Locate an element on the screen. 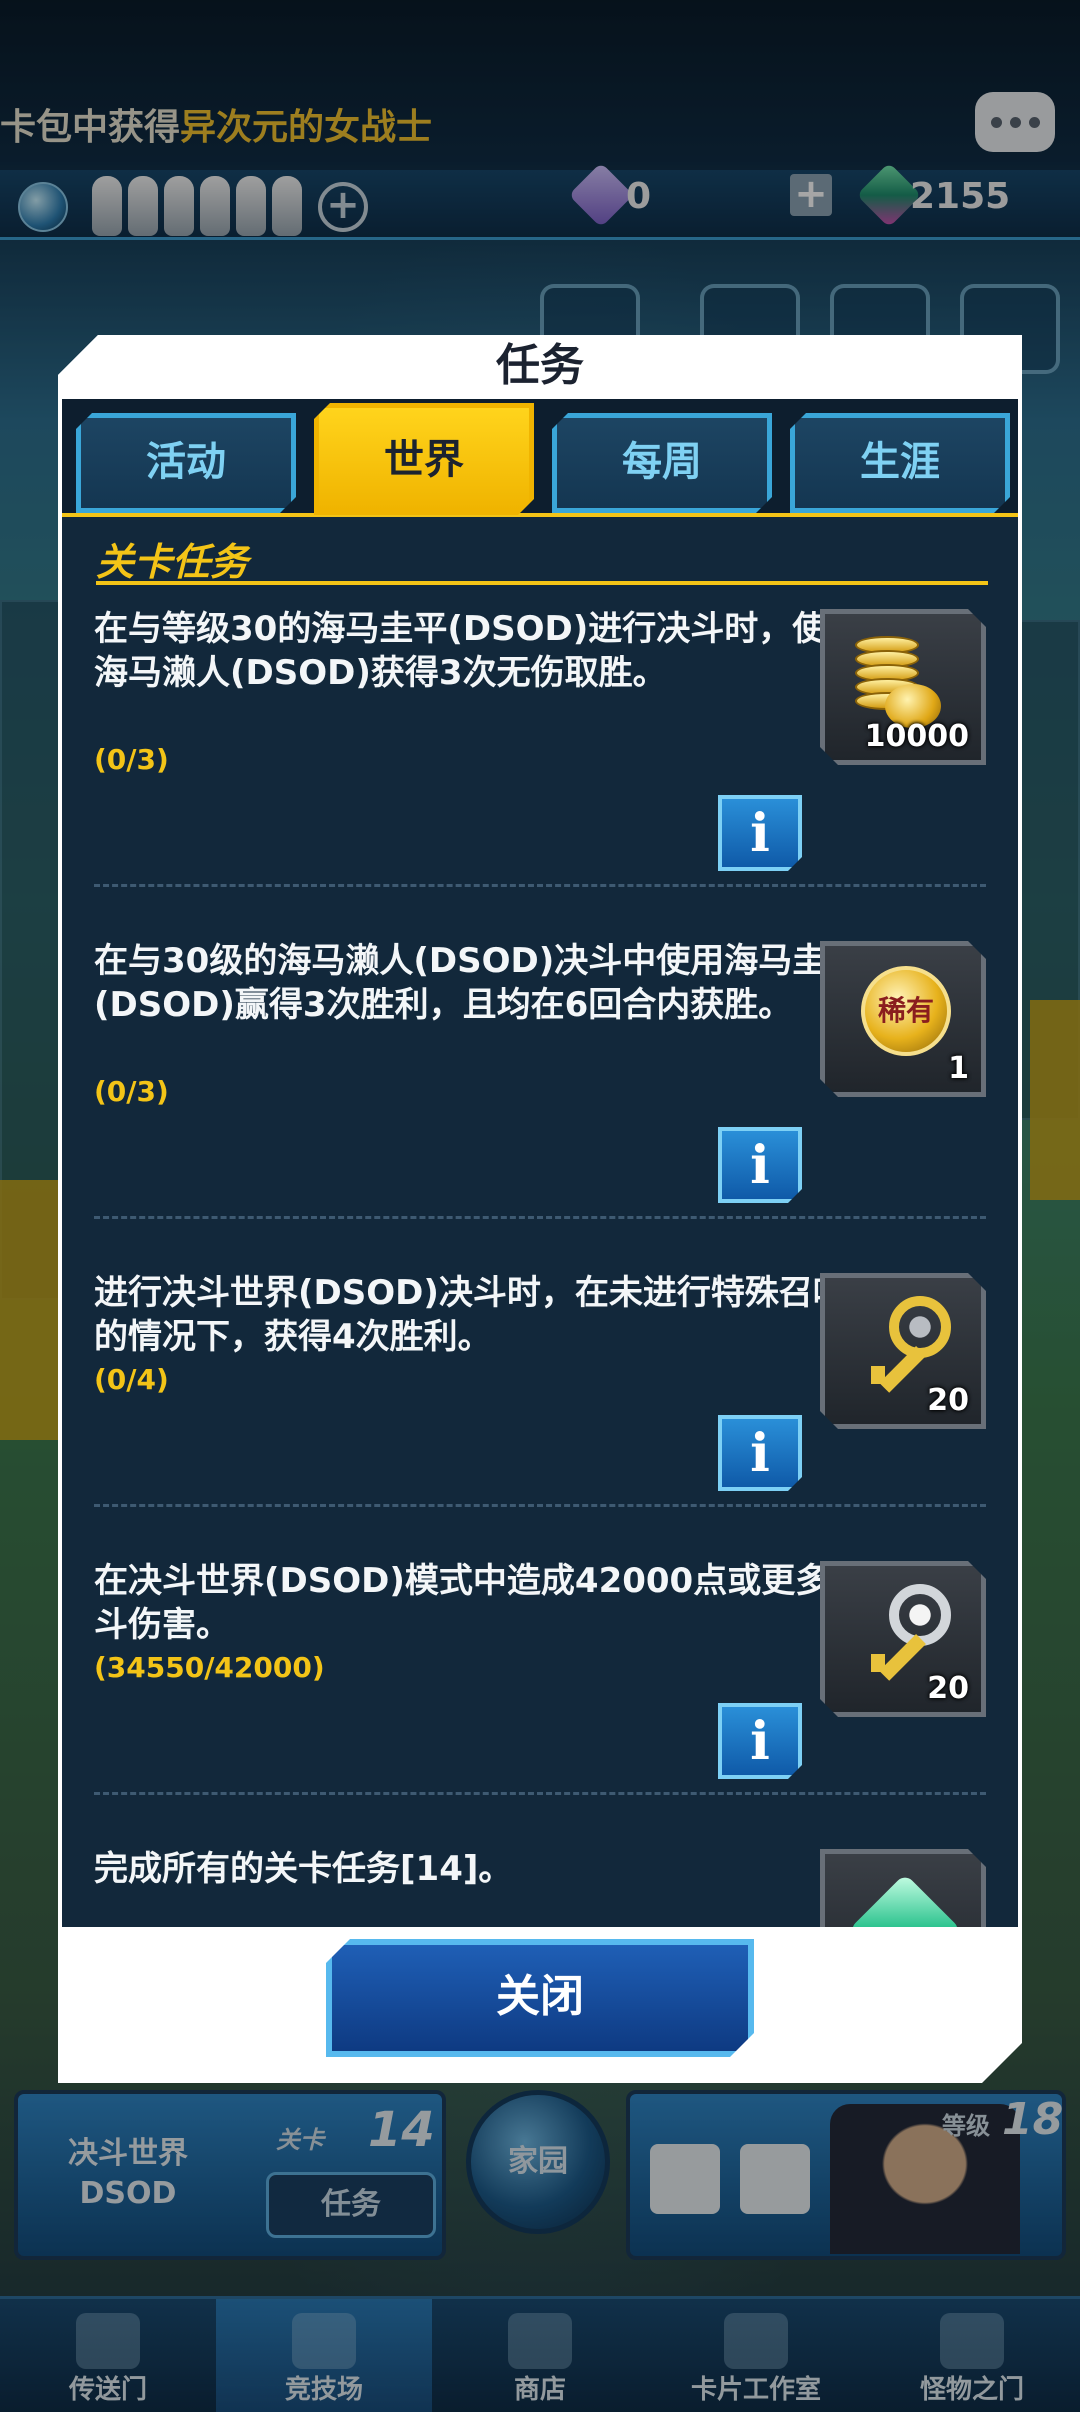  mission-item: 完成所有的关卡任务[14]。 is located at coordinates (540, 1883).